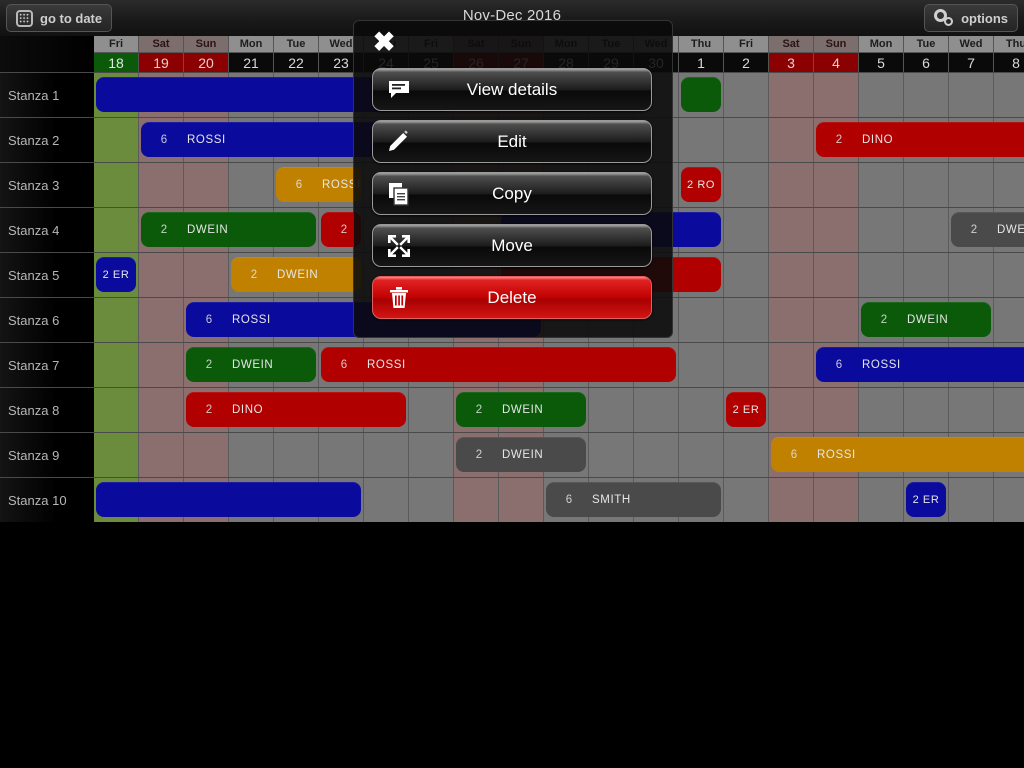  I want to click on menu-item-copy: Copy, so click(512, 193).